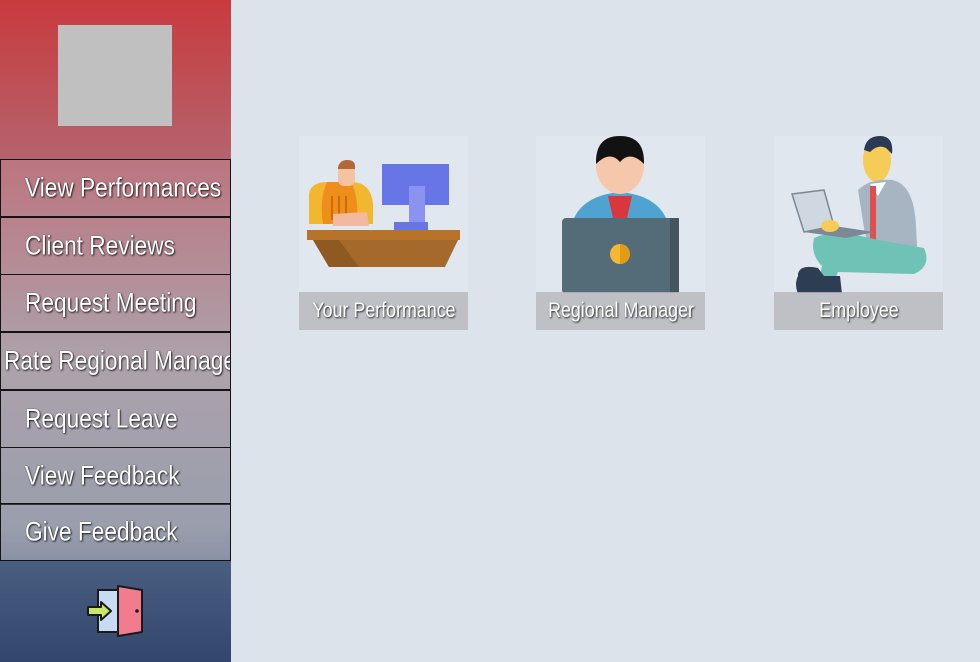  I want to click on menu-client-reviews: Client Reviews, so click(115, 246).